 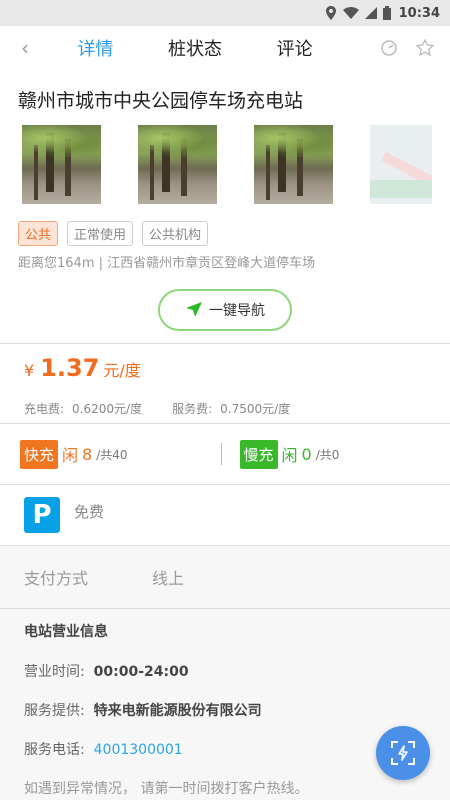 I want to click on electricity-fee-value: 0.6200元/度, so click(x=107, y=409).